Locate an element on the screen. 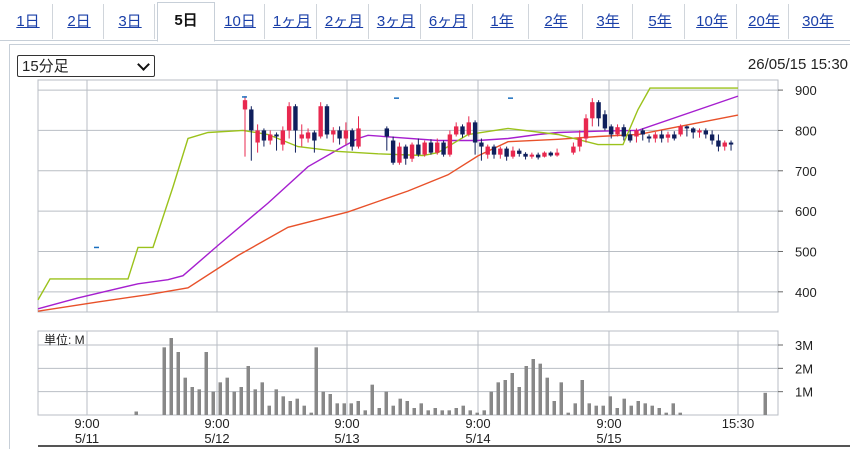 The width and height of the screenshot is (850, 449). date-tick-label: 5/12 is located at coordinates (216, 438).